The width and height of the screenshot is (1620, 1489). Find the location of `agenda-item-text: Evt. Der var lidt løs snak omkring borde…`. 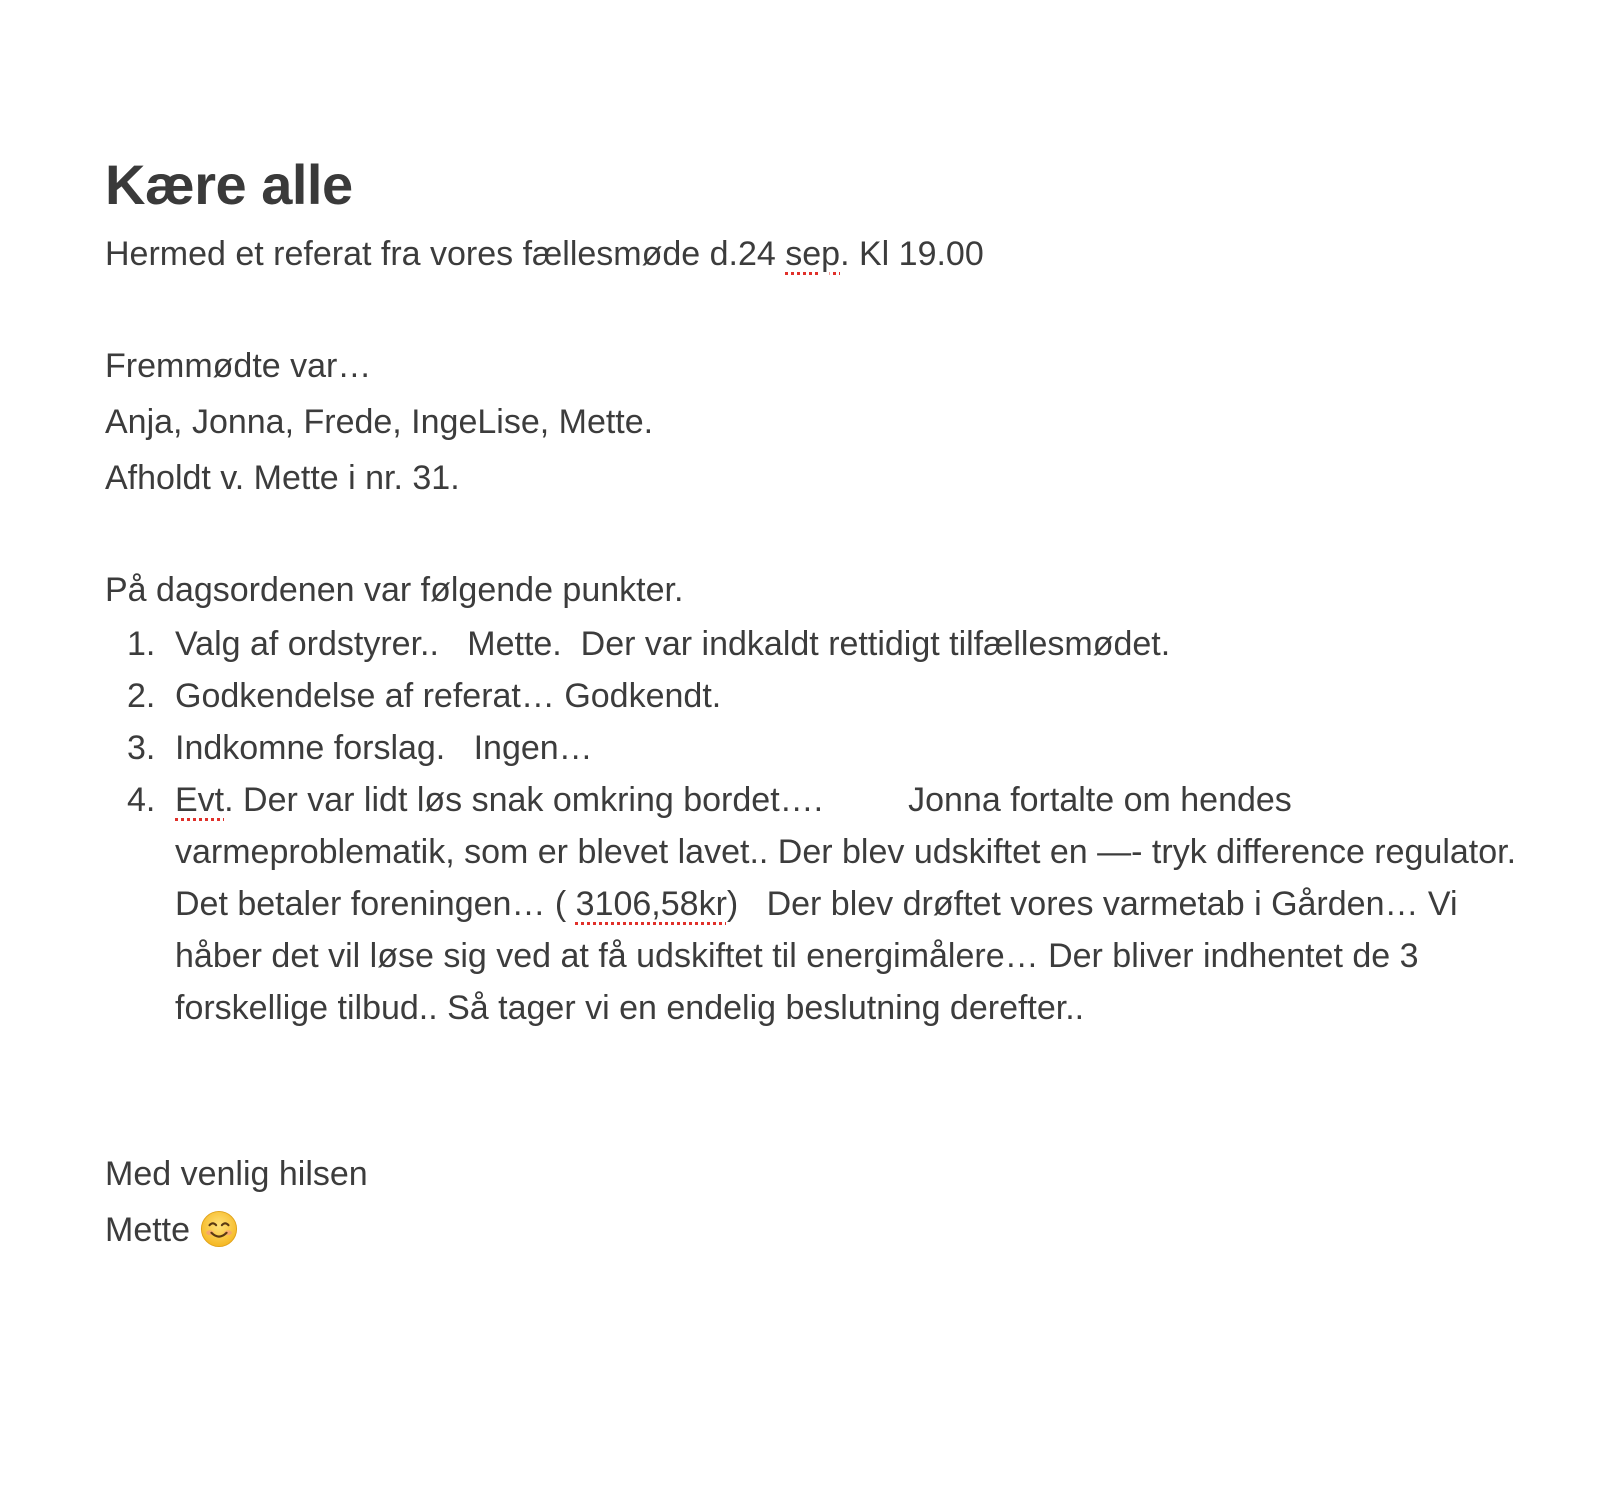

agenda-item-text: Evt. Der var lidt løs snak omkring borde… is located at coordinates (855, 904).